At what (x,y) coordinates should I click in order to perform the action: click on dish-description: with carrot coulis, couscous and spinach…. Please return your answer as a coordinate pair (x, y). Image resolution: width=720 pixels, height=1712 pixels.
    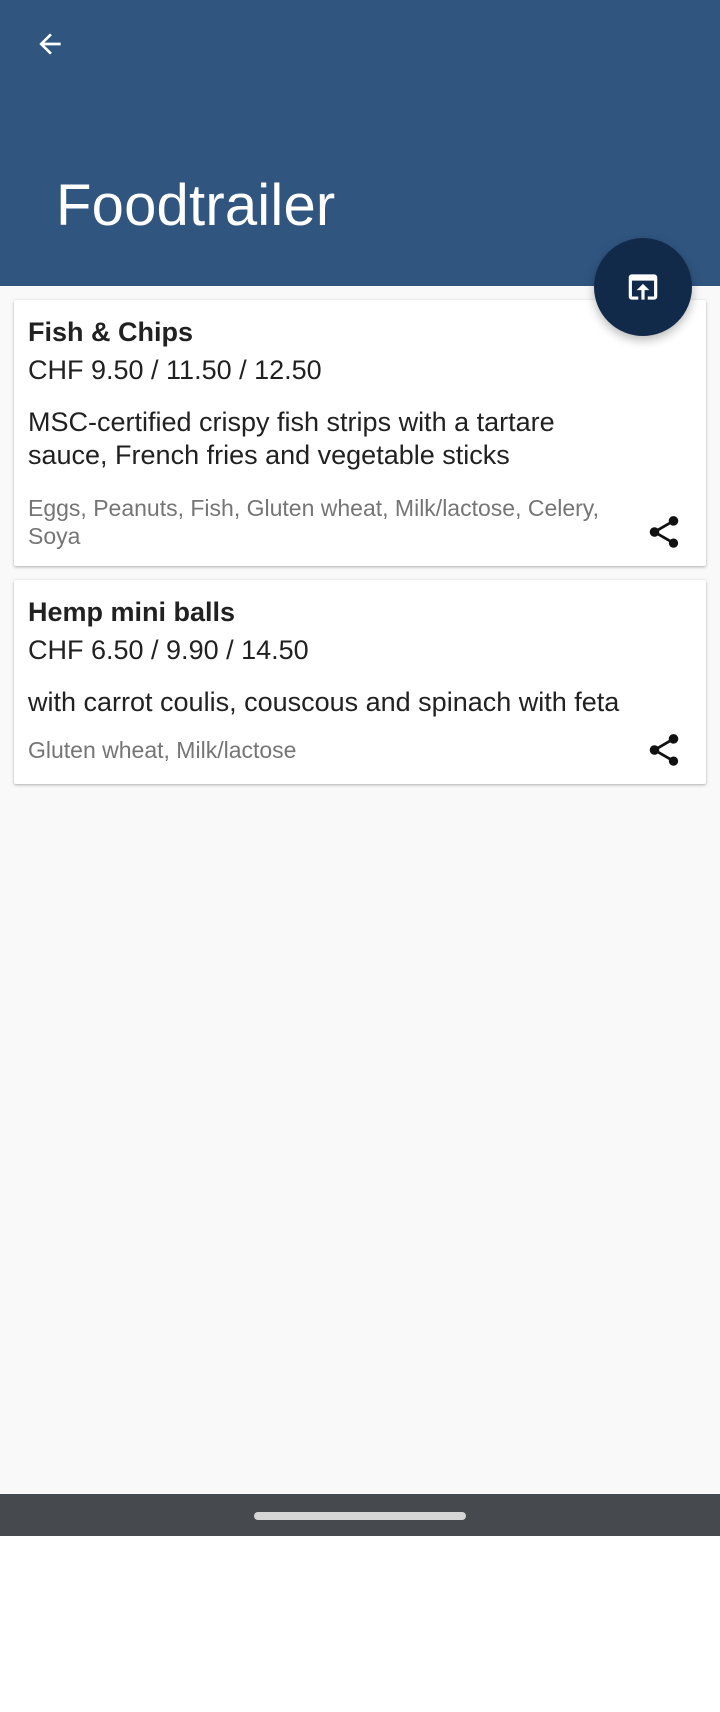
    Looking at the image, I should click on (324, 702).